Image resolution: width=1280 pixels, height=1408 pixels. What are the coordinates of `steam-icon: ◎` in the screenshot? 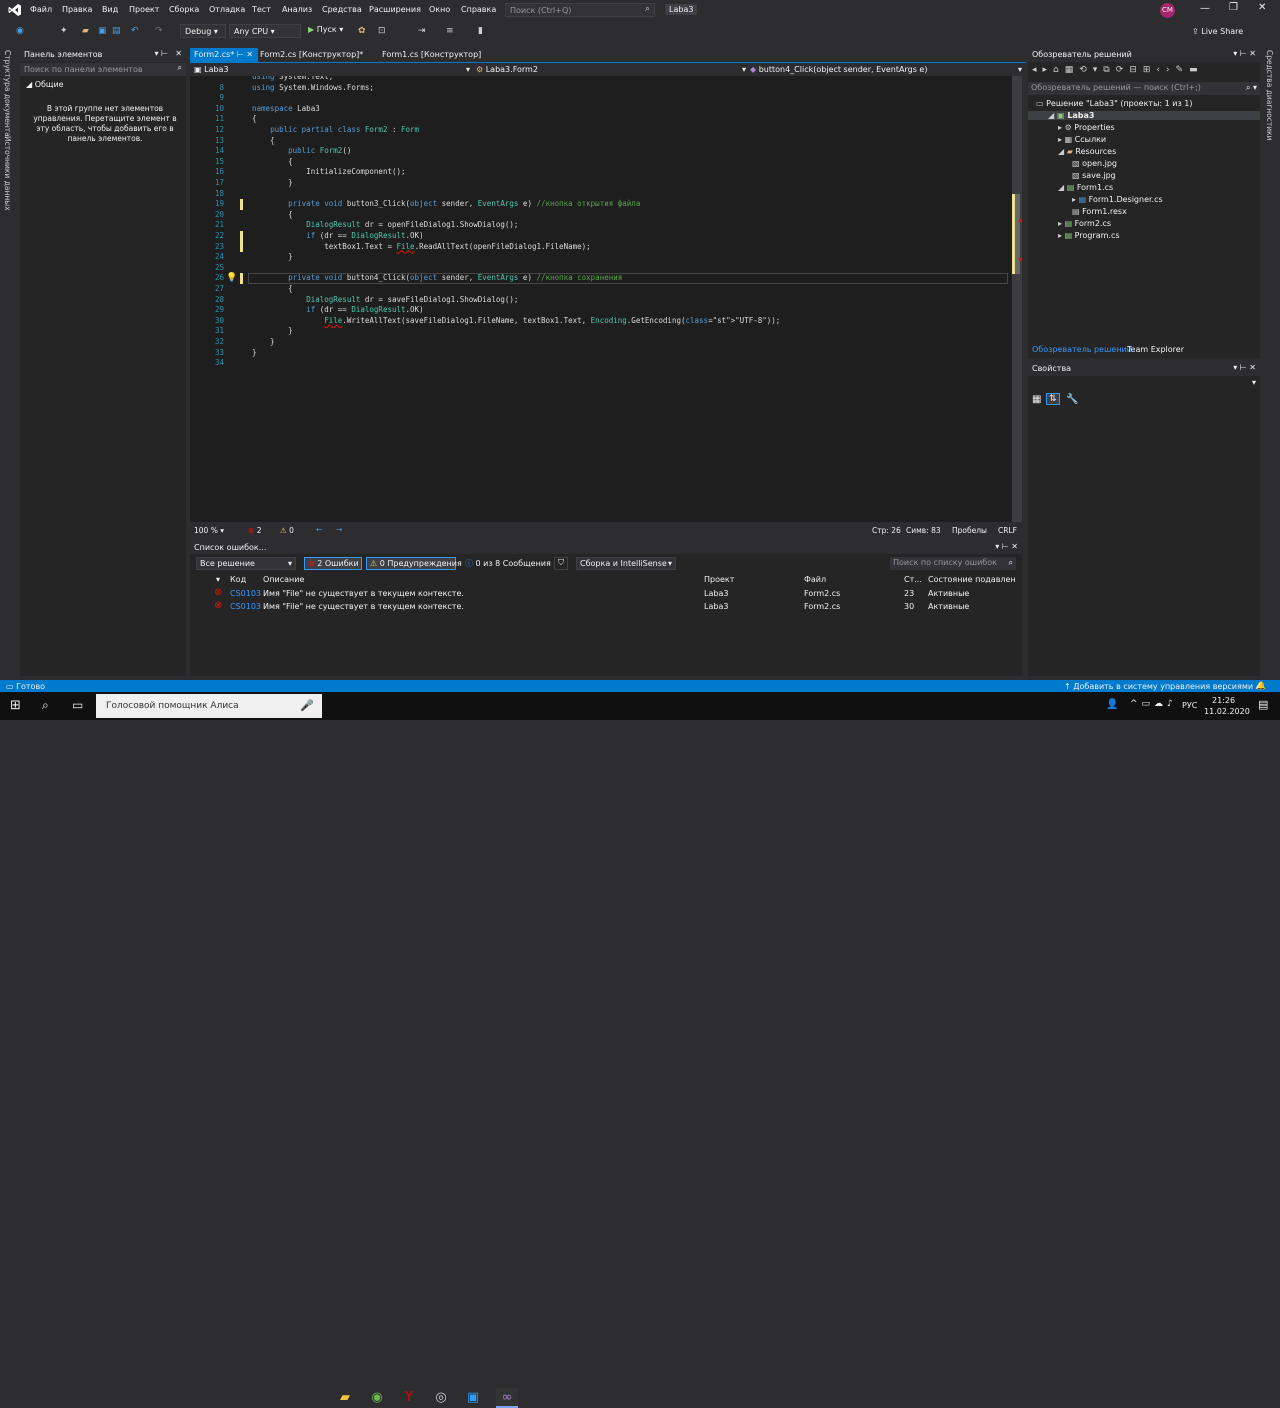 It's located at (441, 1398).